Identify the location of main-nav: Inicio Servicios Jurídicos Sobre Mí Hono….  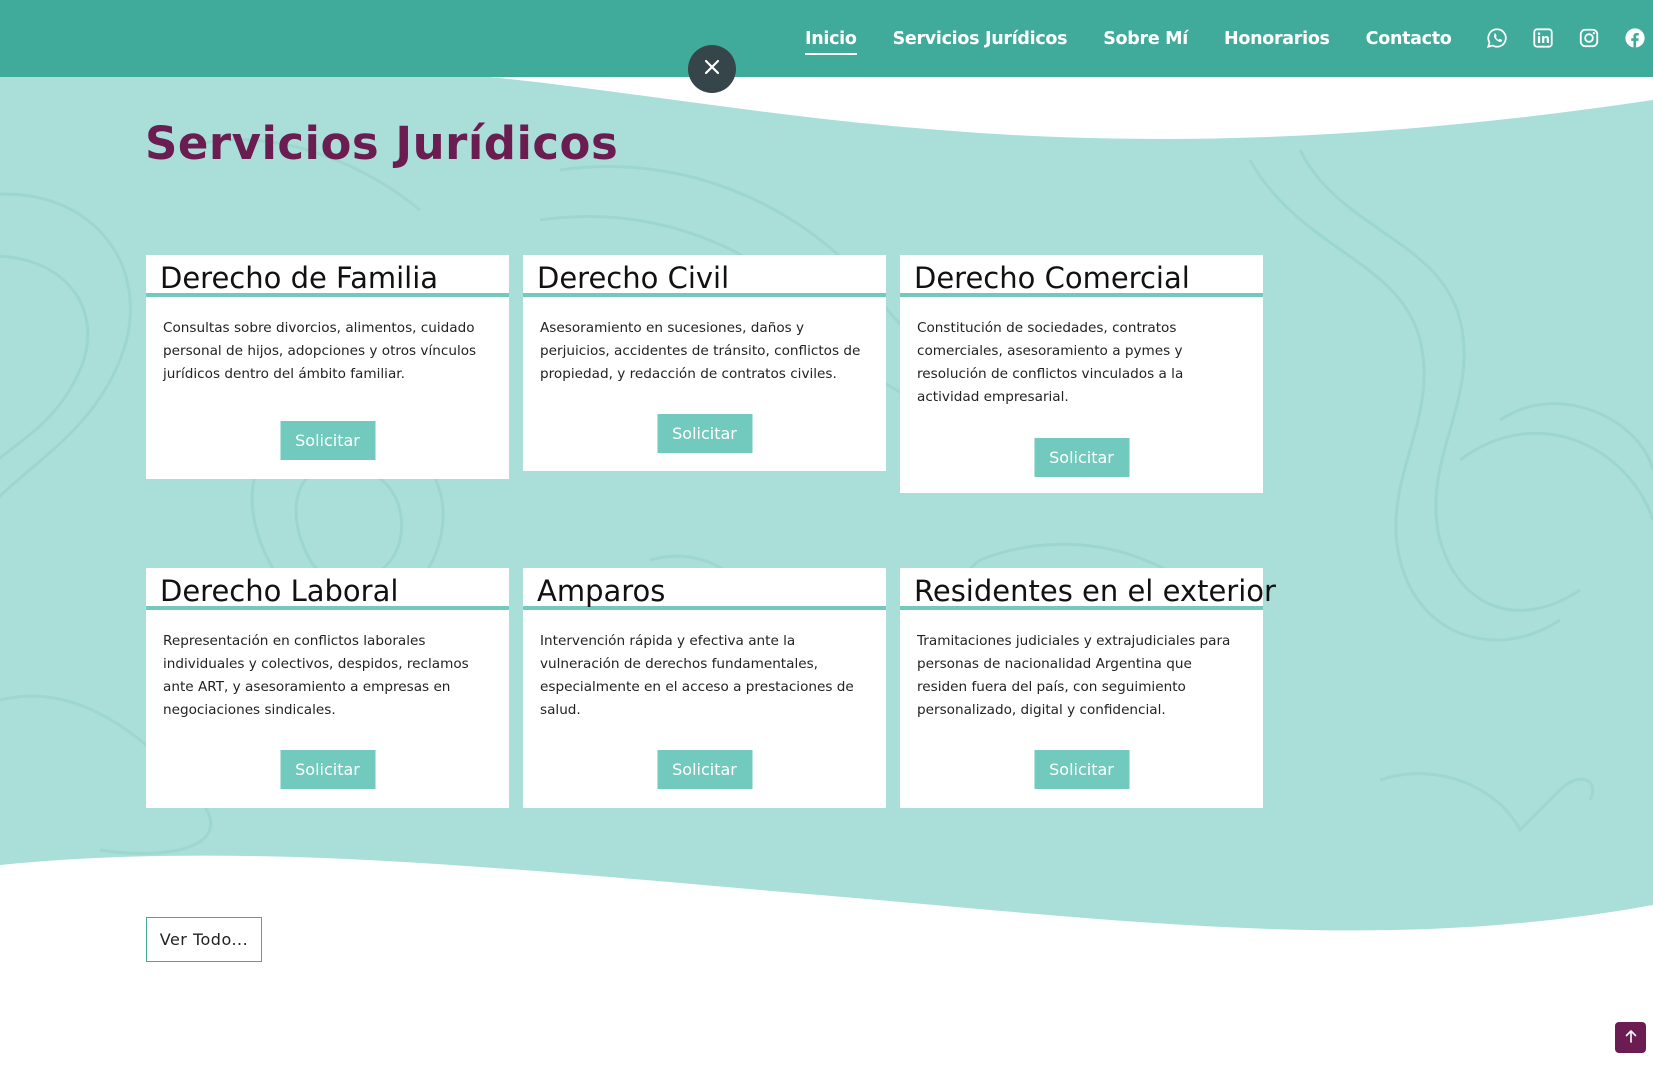
(1146, 38).